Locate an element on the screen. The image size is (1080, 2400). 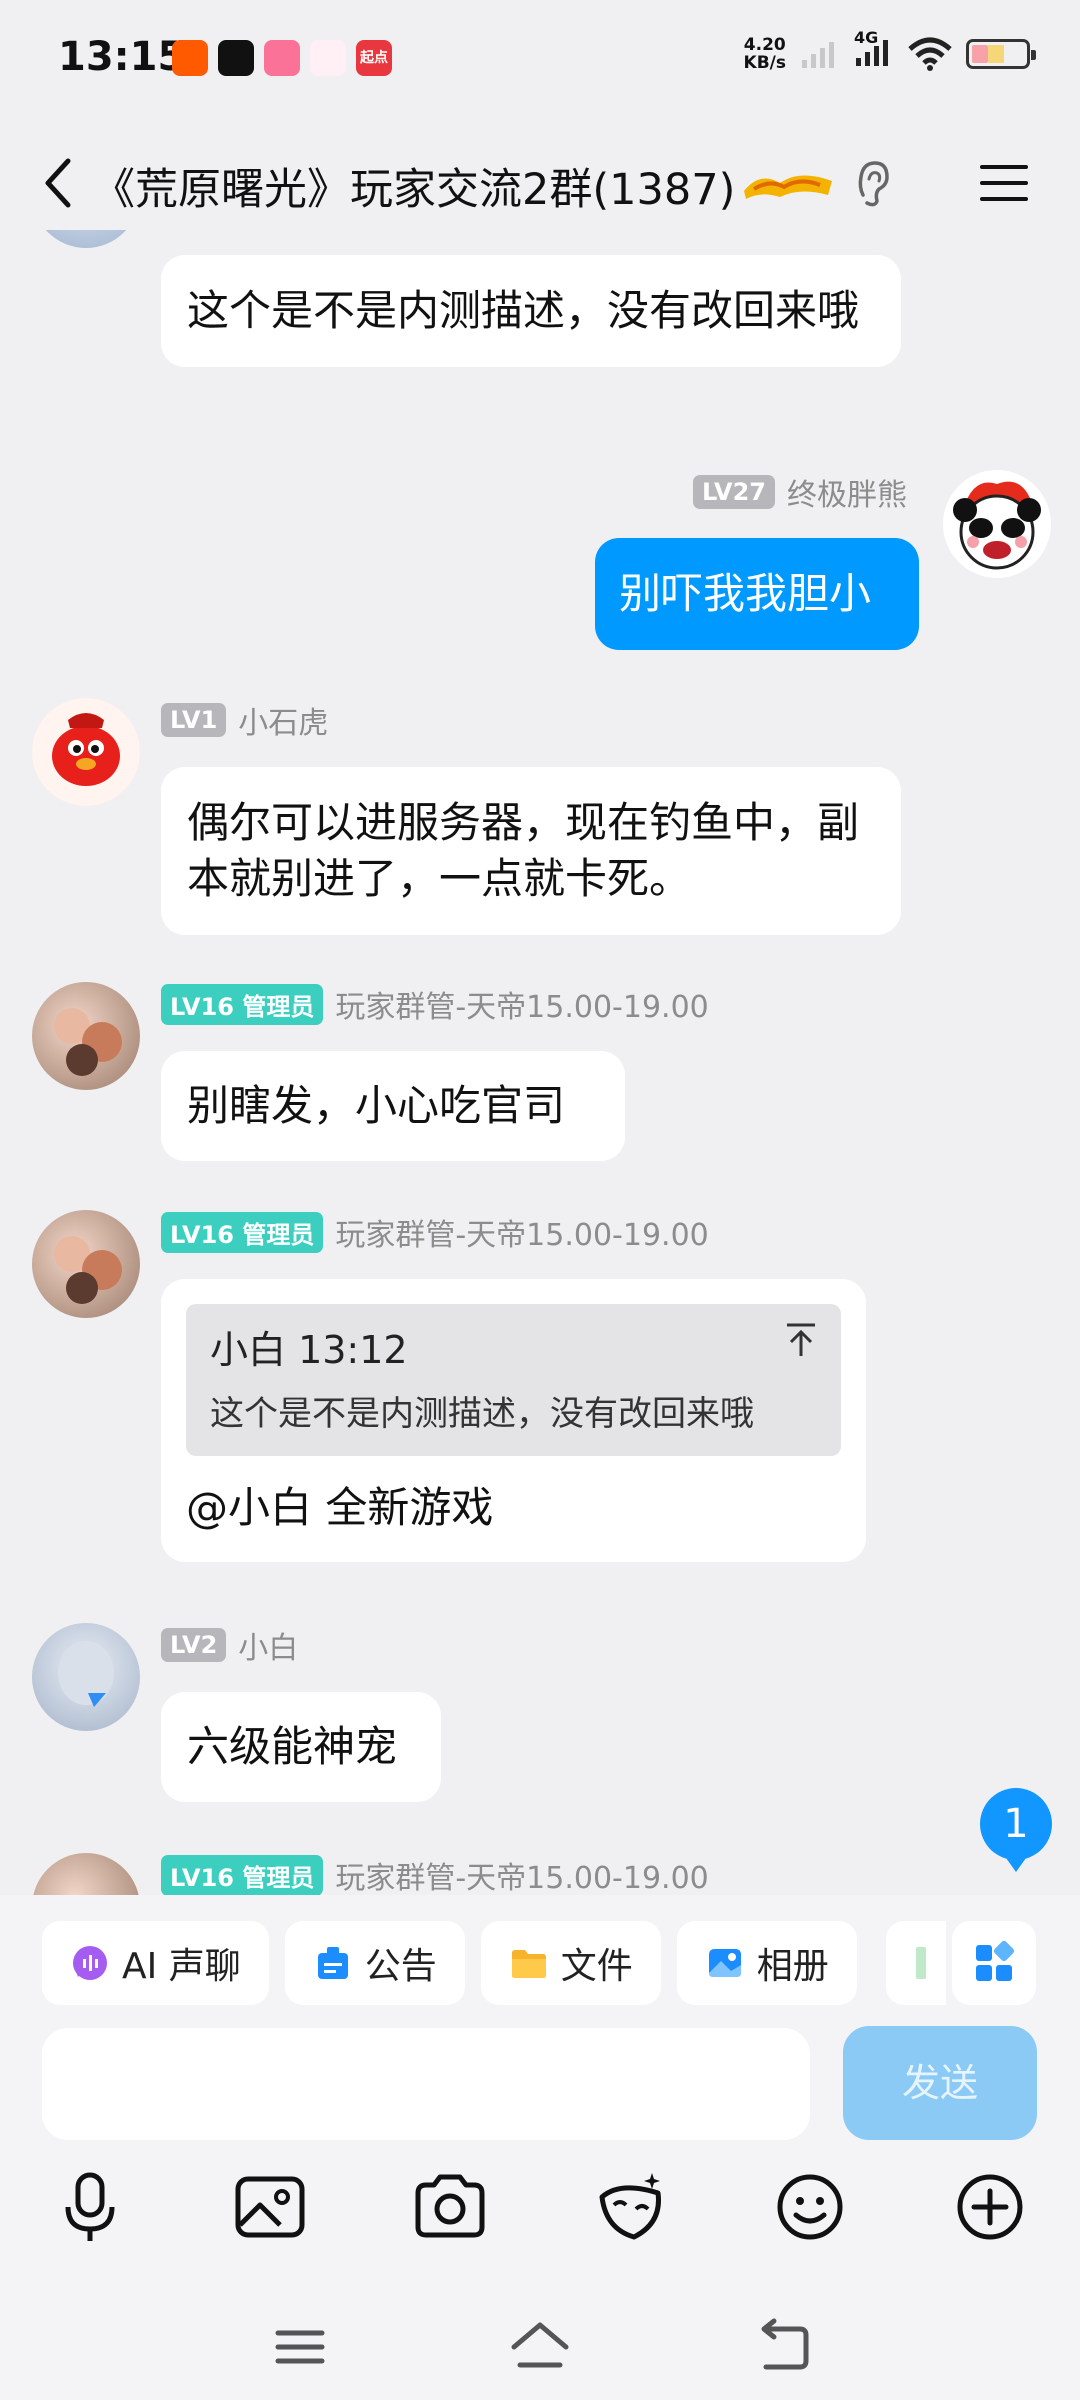
nav-home-icon is located at coordinates (540, 2347).